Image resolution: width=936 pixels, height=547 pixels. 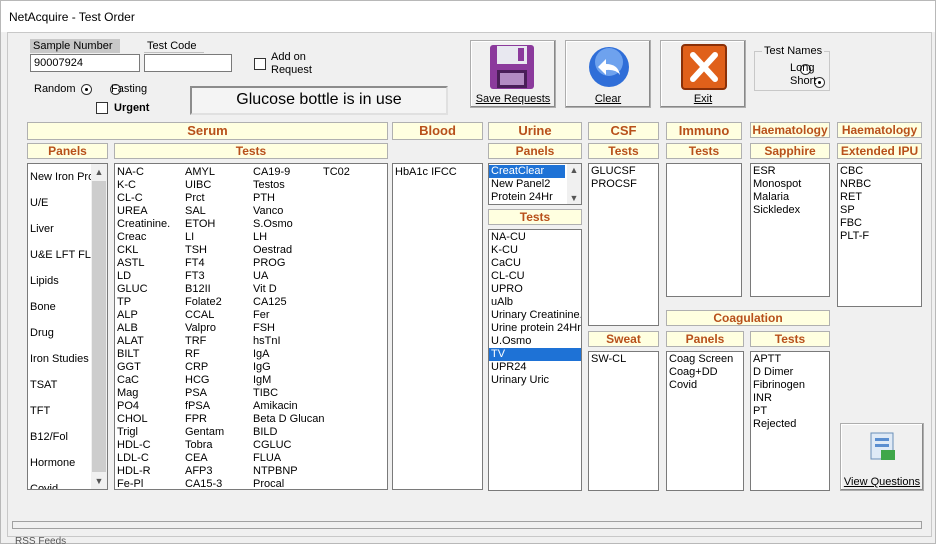 I want to click on serum-test-item: CL-C, so click(x=149, y=198).